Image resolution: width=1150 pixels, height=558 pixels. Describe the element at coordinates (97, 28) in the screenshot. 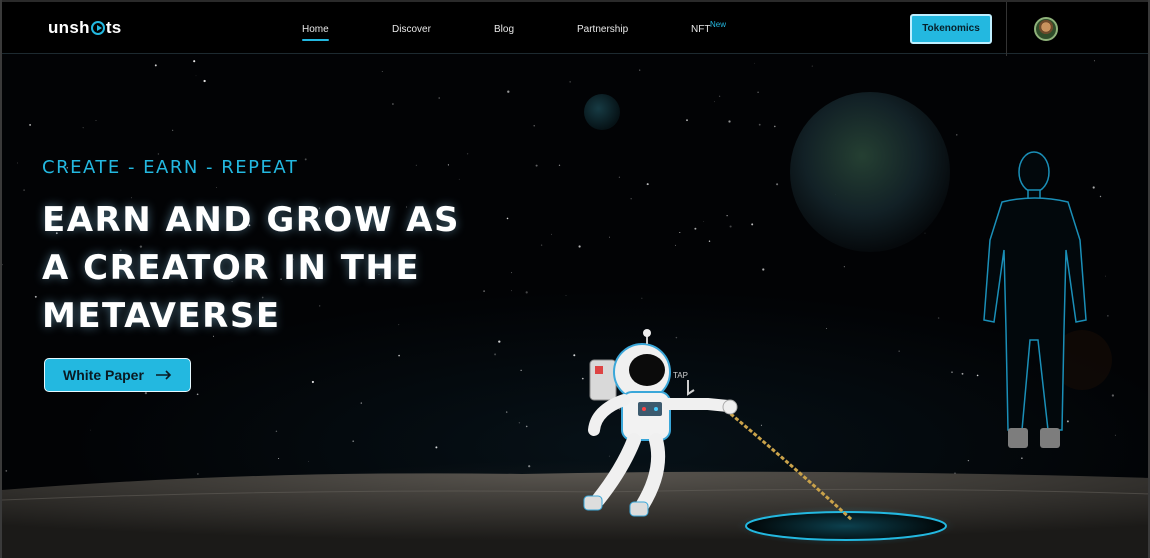

I see `play-icon` at that location.